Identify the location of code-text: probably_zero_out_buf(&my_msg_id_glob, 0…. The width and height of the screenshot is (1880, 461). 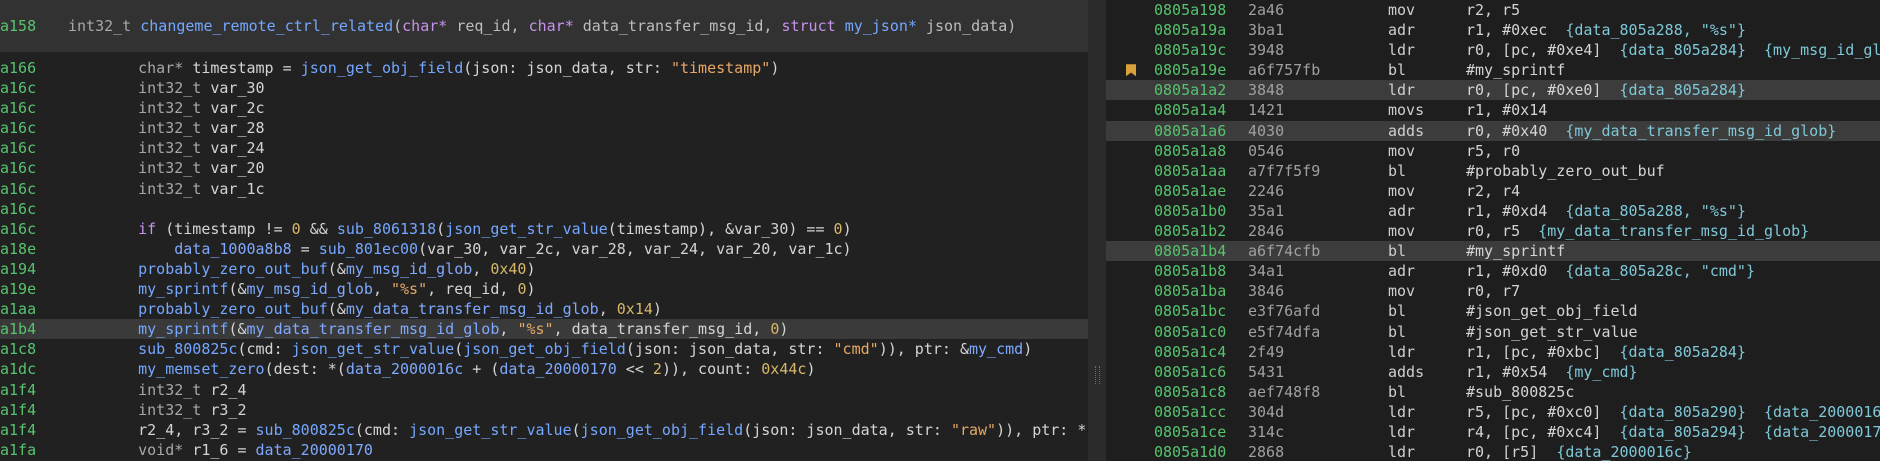
(318, 269).